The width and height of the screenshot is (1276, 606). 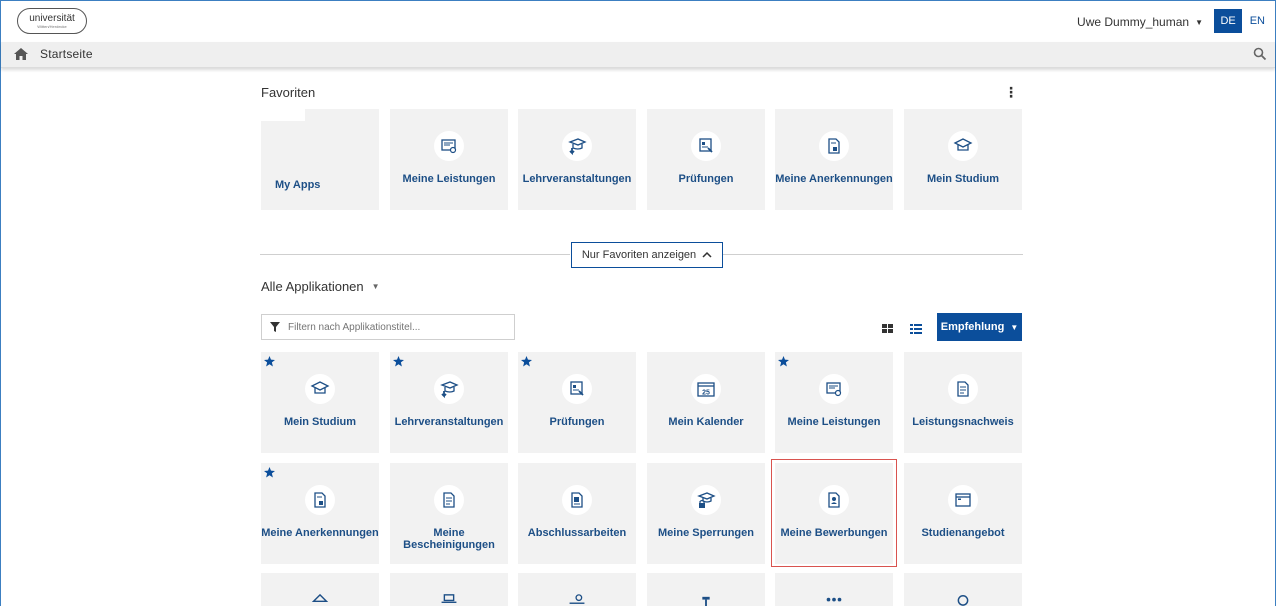 I want to click on recommendation-dropdown: Empfehlung ▼, so click(x=979, y=327).